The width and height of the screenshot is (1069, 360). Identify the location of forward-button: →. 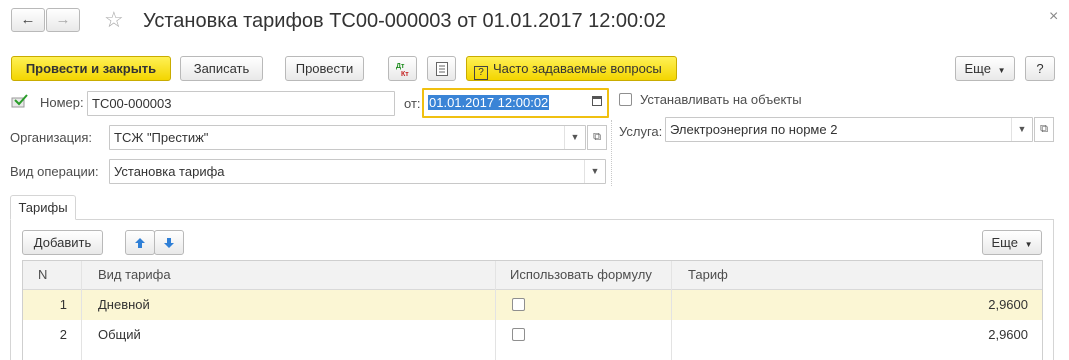
(63, 20).